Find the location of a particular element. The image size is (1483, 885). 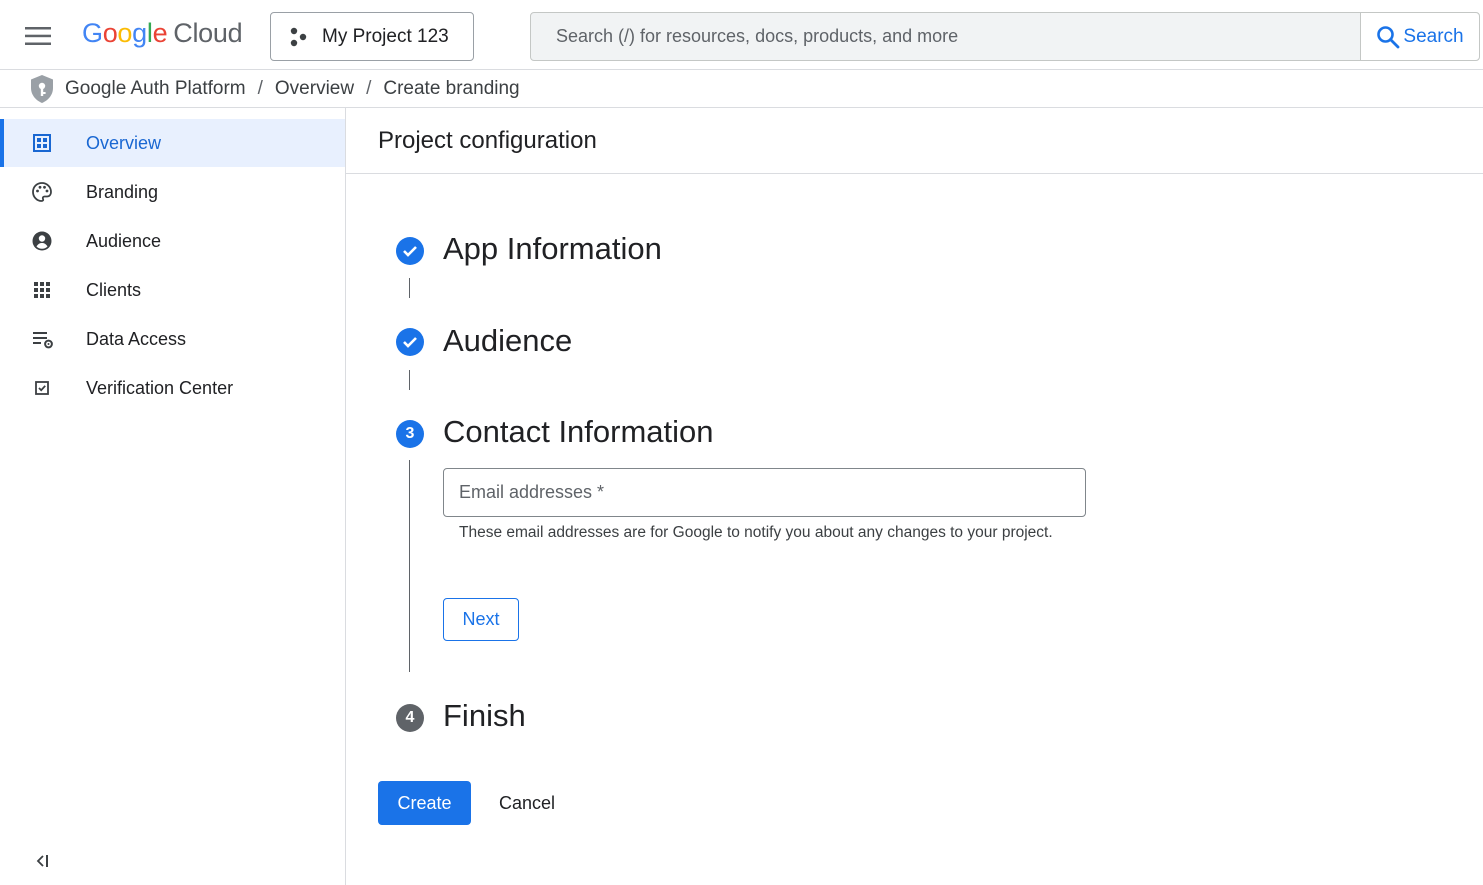

sidebar-item-clients: Clients is located at coordinates (172, 290).